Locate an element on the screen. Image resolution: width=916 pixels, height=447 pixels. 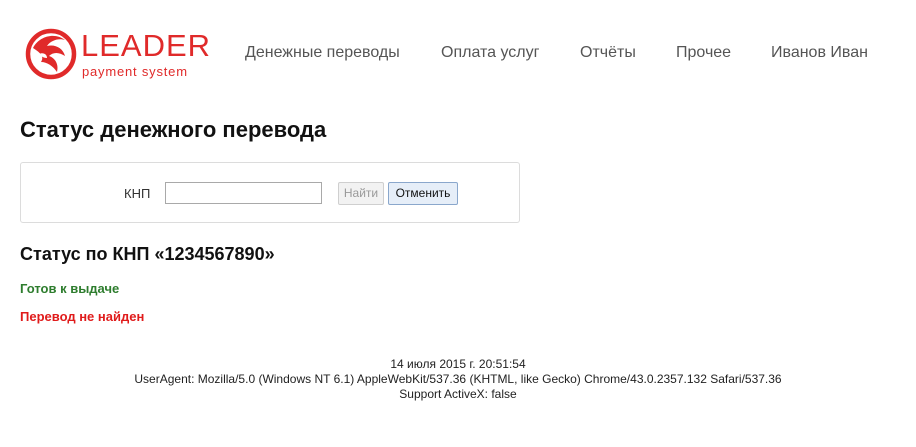
knp-input is located at coordinates (243, 193).